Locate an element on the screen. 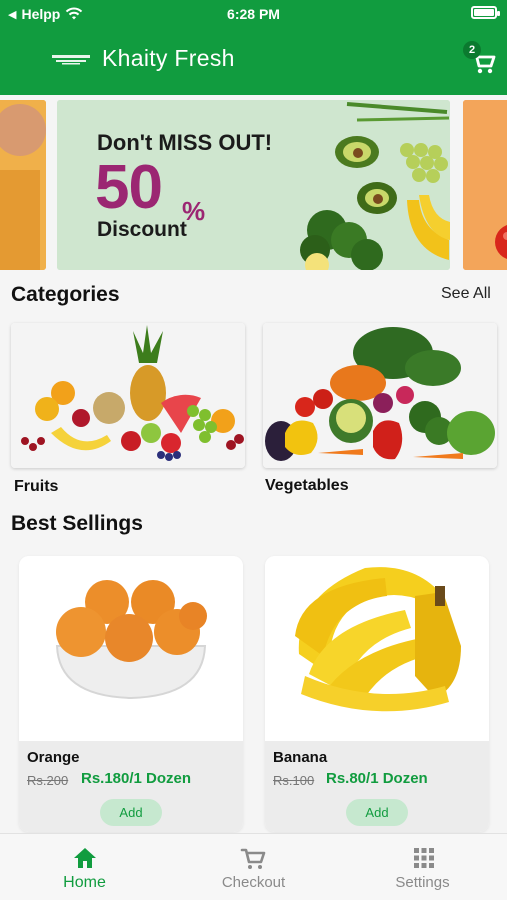  home-icon is located at coordinates (85, 858).